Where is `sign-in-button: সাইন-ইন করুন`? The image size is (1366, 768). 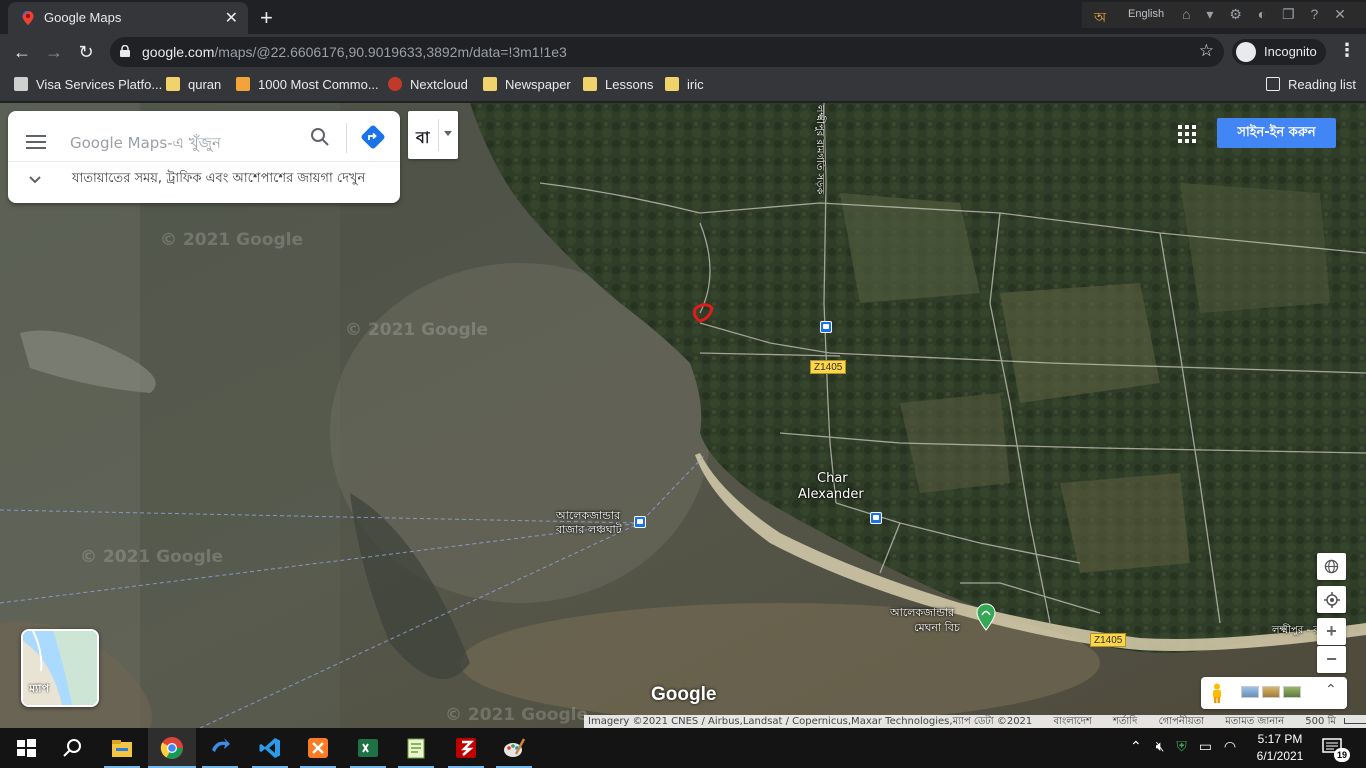
sign-in-button: সাইন-ইন করুন is located at coordinates (1276, 133).